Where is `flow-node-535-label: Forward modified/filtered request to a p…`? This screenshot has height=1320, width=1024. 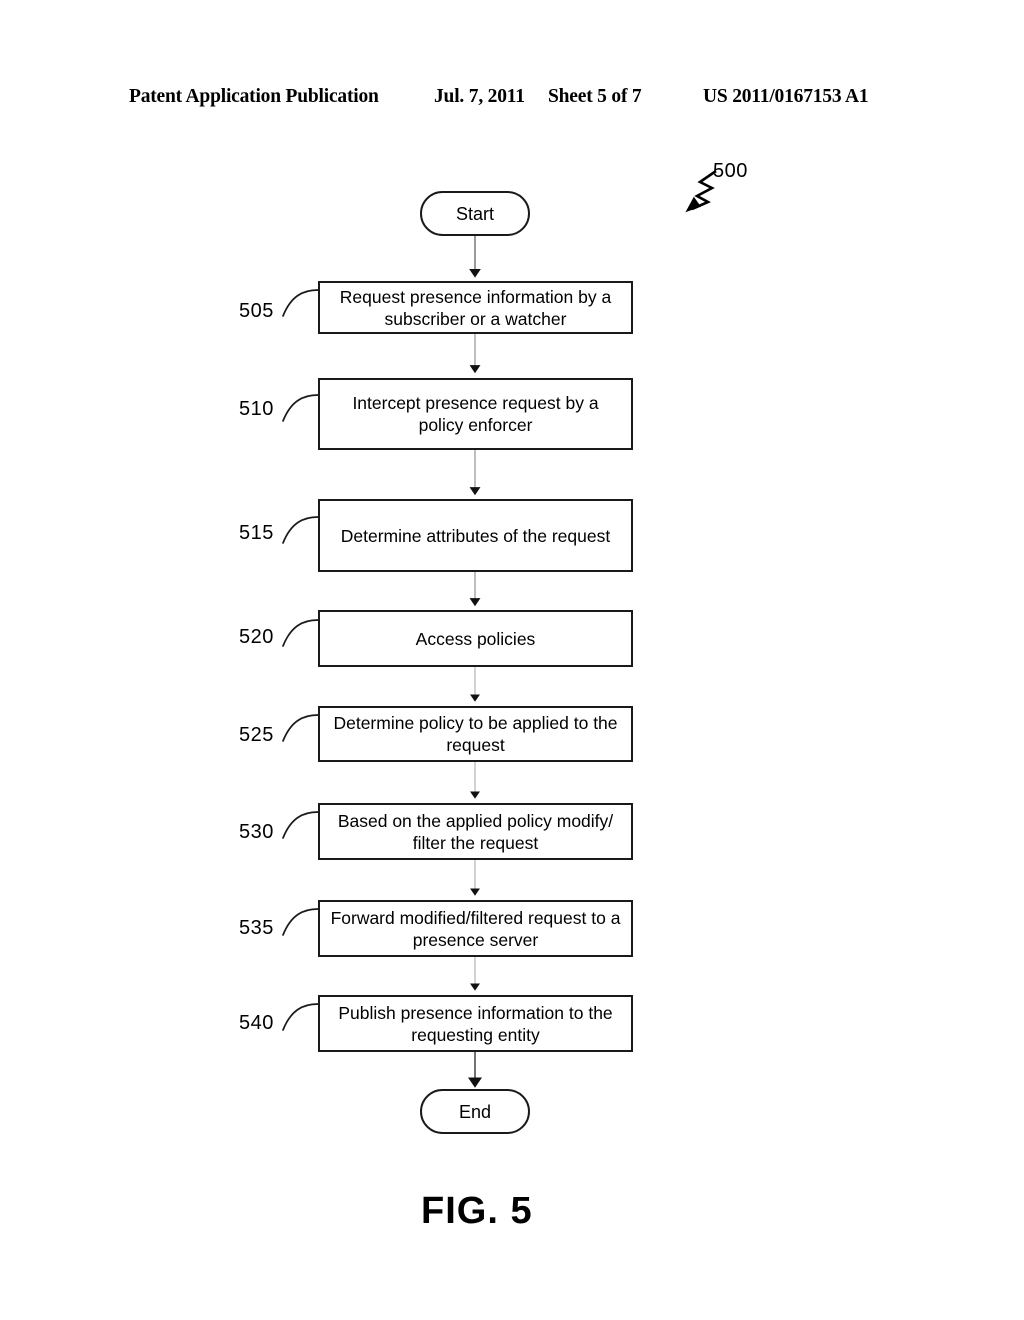
flow-node-535-label: Forward modified/filtered request to a p… is located at coordinates (475, 928).